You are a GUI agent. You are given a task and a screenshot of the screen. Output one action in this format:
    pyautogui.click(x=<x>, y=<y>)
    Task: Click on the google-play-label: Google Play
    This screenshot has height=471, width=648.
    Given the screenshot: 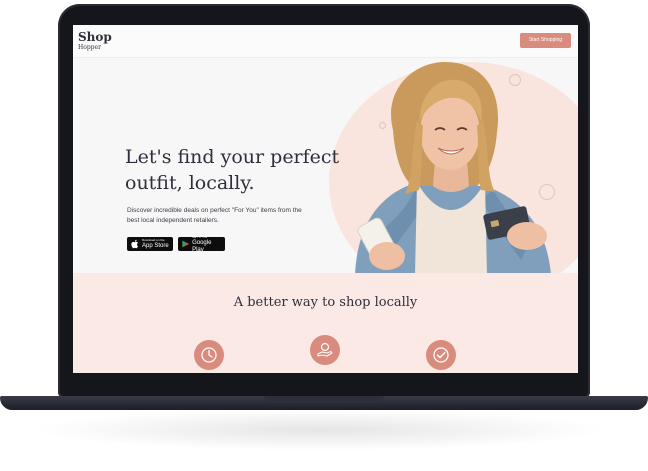 What is the action you would take?
    pyautogui.click(x=202, y=246)
    